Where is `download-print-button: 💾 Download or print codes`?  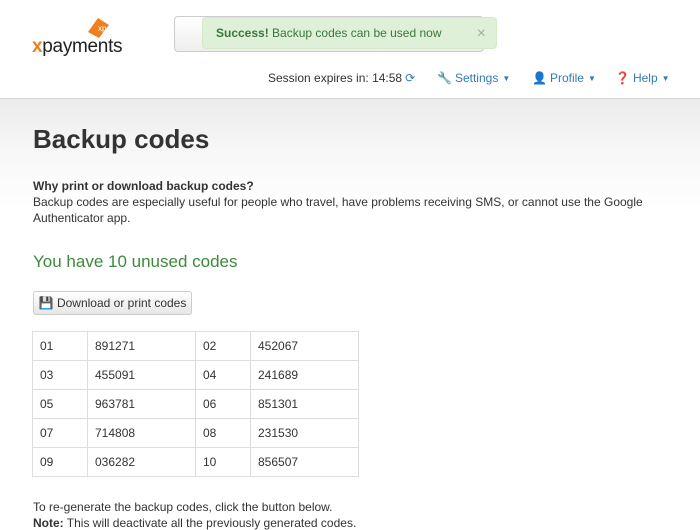 download-print-button: 💾 Download or print codes is located at coordinates (112, 303).